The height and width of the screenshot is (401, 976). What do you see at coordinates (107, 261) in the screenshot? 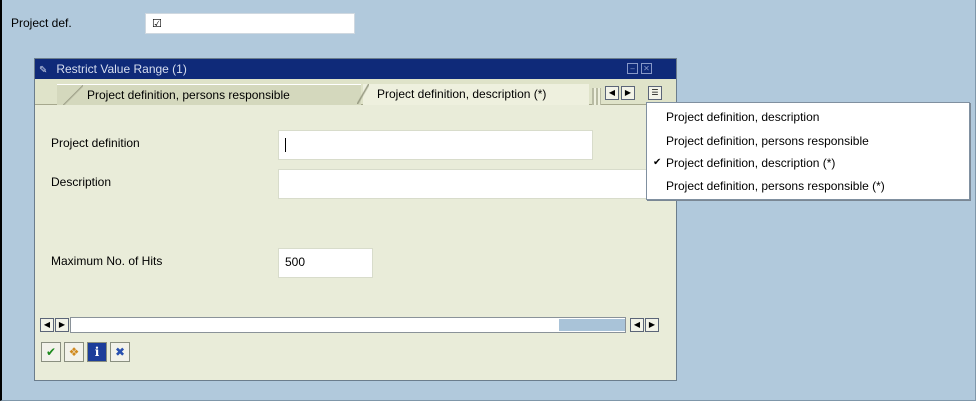
I see `max-hits-label: Maximum No. of Hits` at bounding box center [107, 261].